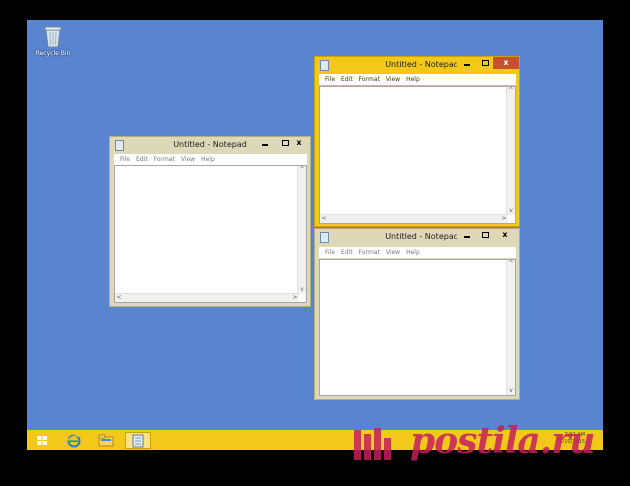 This screenshot has height=486, width=630. What do you see at coordinates (417, 327) in the screenshot?
I see `text-area: ^ v` at bounding box center [417, 327].